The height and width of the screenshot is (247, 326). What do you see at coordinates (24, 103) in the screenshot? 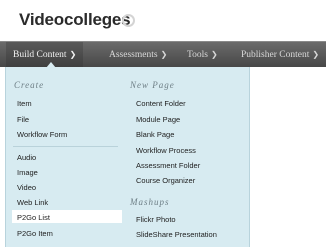
I see `menu-item-item: Item` at bounding box center [24, 103].